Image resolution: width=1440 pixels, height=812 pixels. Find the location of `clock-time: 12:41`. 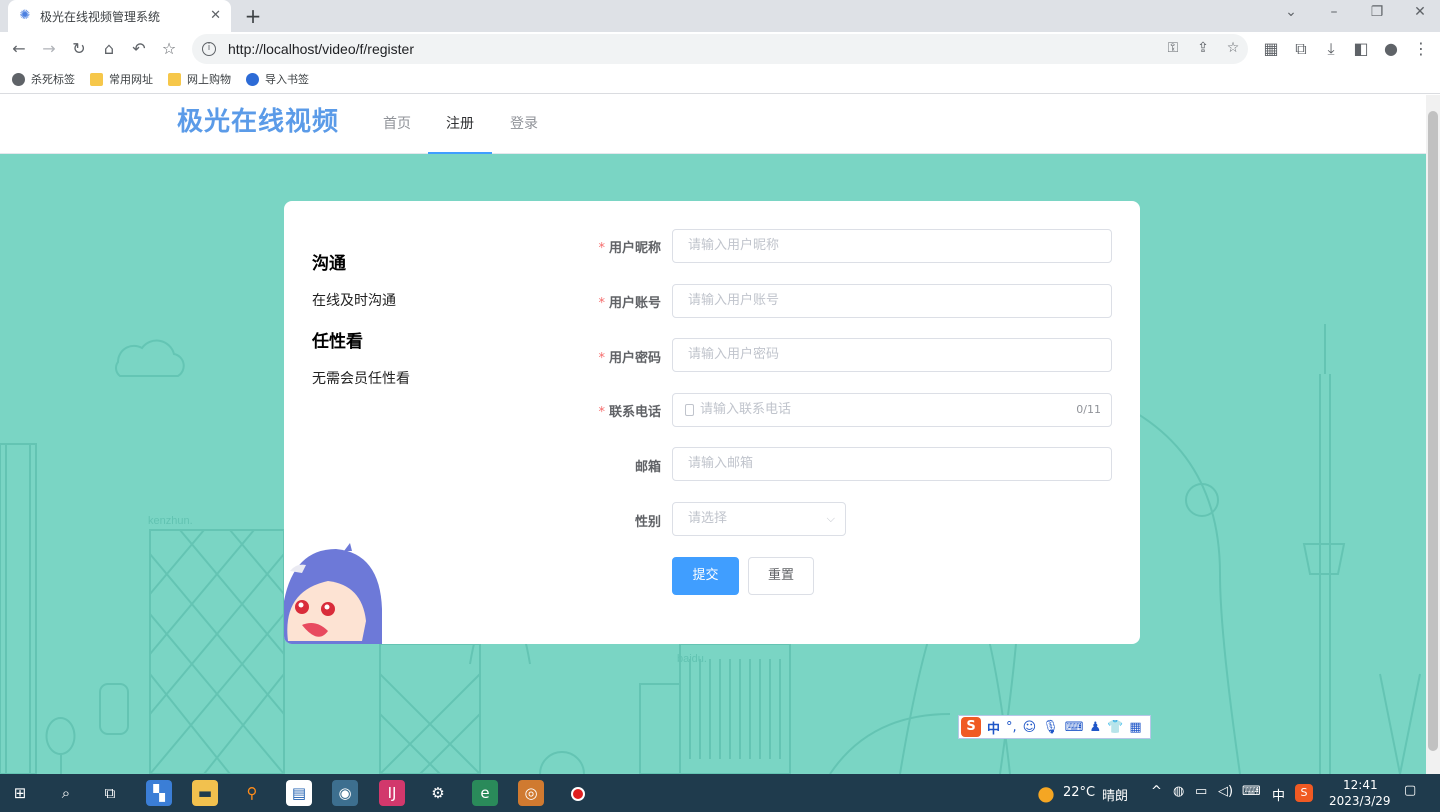

clock-time: 12:41 is located at coordinates (1360, 785).